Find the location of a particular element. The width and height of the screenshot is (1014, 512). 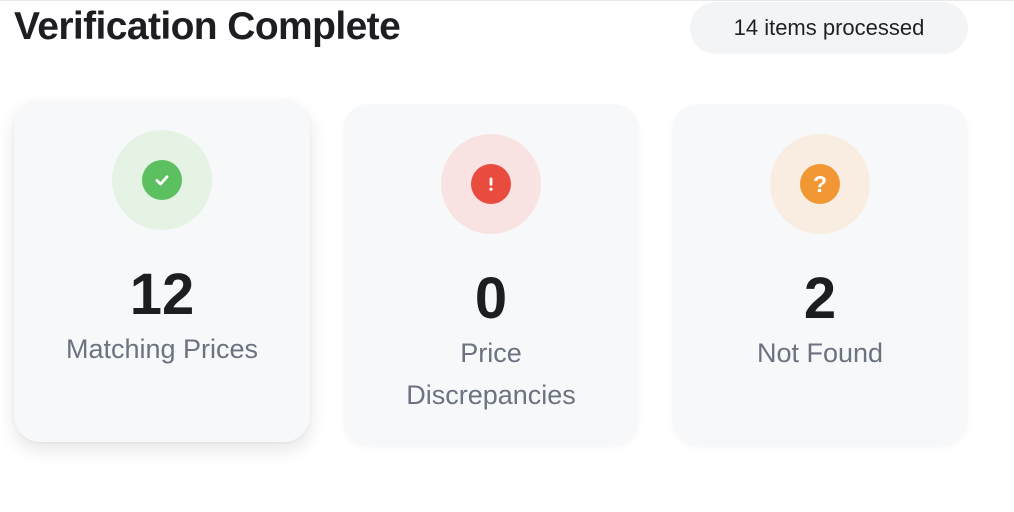

question-icon: ? is located at coordinates (820, 184).